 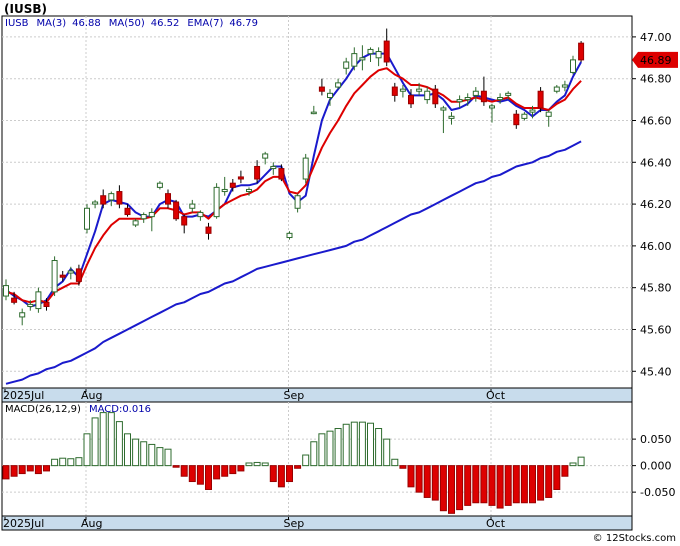 What do you see at coordinates (656, 60) in the screenshot?
I see `last-price-label: 46.89` at bounding box center [656, 60].